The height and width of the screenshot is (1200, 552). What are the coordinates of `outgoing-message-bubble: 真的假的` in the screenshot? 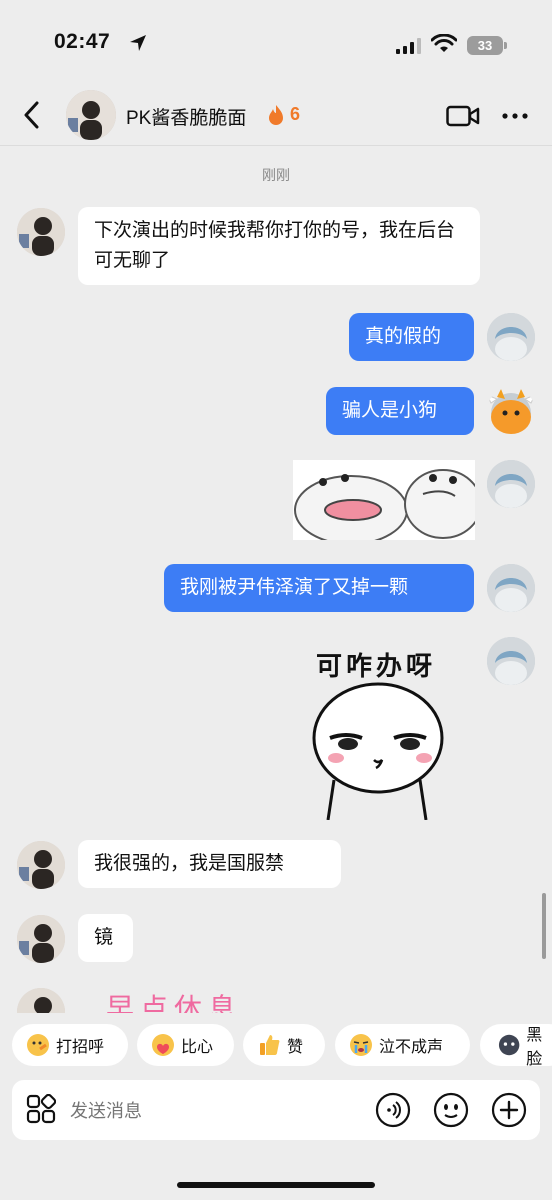 It's located at (411, 337).